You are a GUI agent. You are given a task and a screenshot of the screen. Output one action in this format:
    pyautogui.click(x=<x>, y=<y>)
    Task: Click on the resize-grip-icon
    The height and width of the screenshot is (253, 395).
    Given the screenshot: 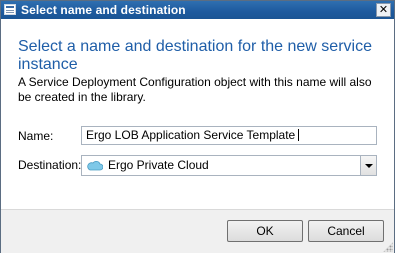 What is the action you would take?
    pyautogui.click(x=388, y=247)
    